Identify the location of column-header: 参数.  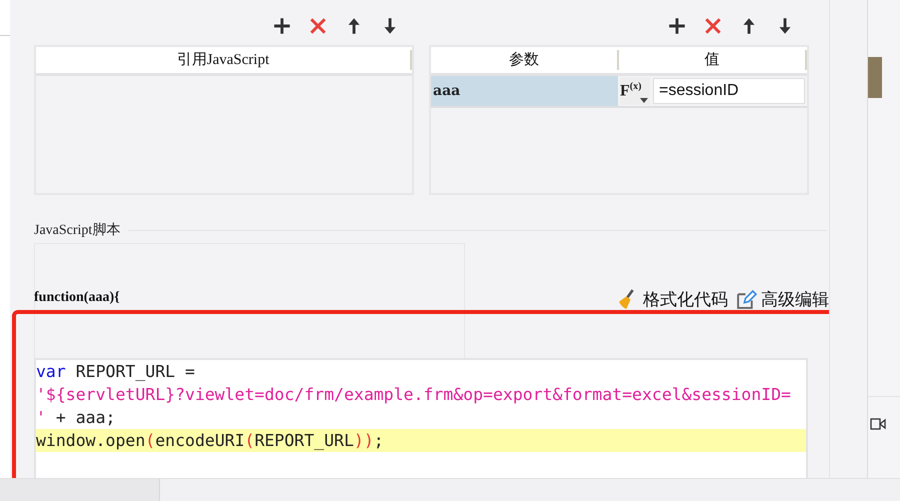
(525, 60).